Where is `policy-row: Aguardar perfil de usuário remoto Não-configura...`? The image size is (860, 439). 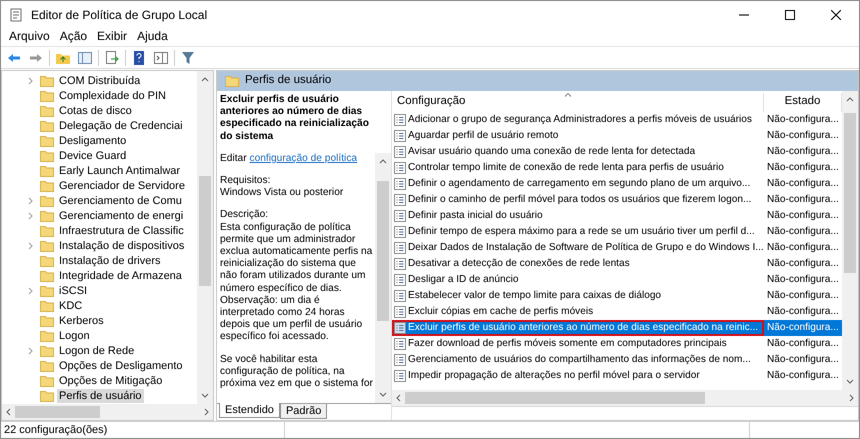 policy-row: Aguardar perfil de usuário remoto Não-configura... is located at coordinates (617, 136).